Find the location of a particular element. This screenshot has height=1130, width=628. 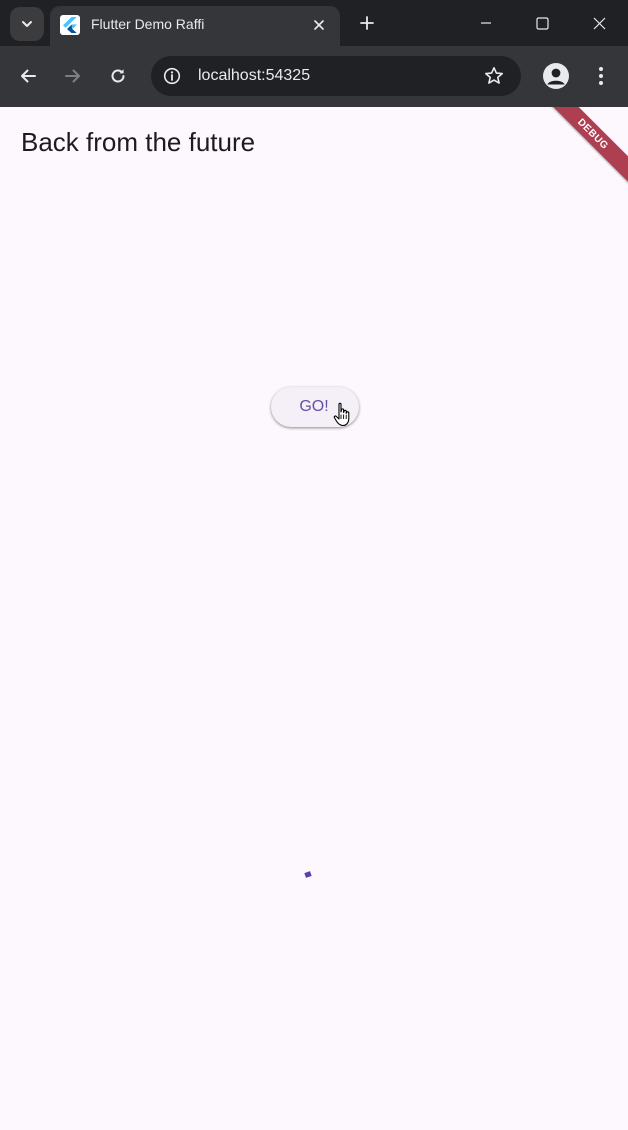

maximize-button is located at coordinates (542, 23).